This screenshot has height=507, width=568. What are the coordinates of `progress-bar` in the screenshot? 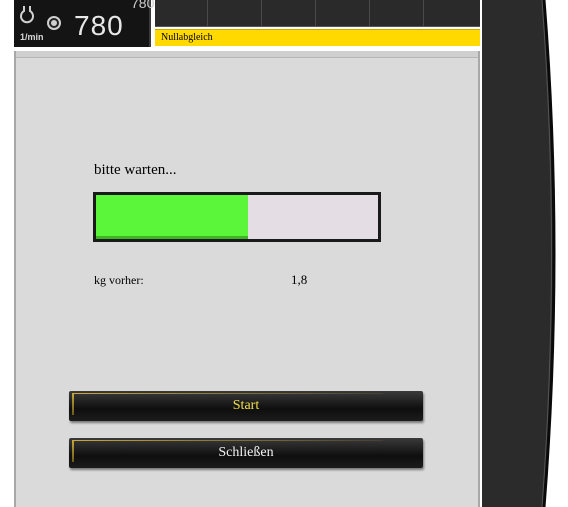 It's located at (237, 217).